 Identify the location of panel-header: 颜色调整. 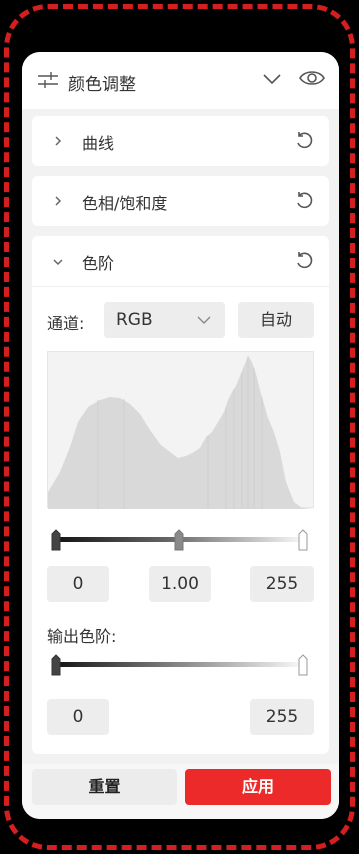
(180, 80).